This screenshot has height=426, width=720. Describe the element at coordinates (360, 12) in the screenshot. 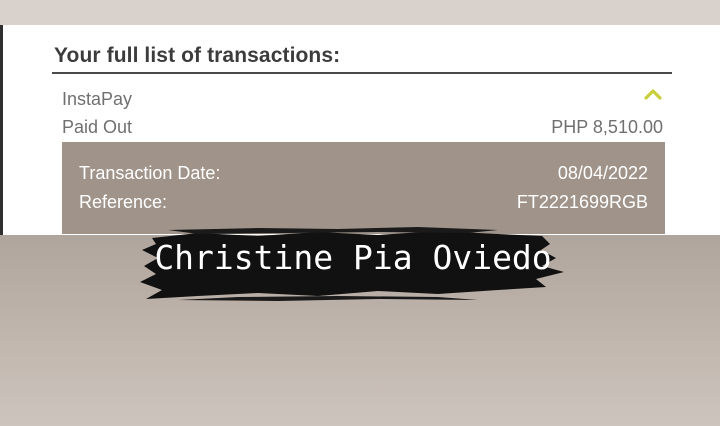

I see `top-background` at that location.